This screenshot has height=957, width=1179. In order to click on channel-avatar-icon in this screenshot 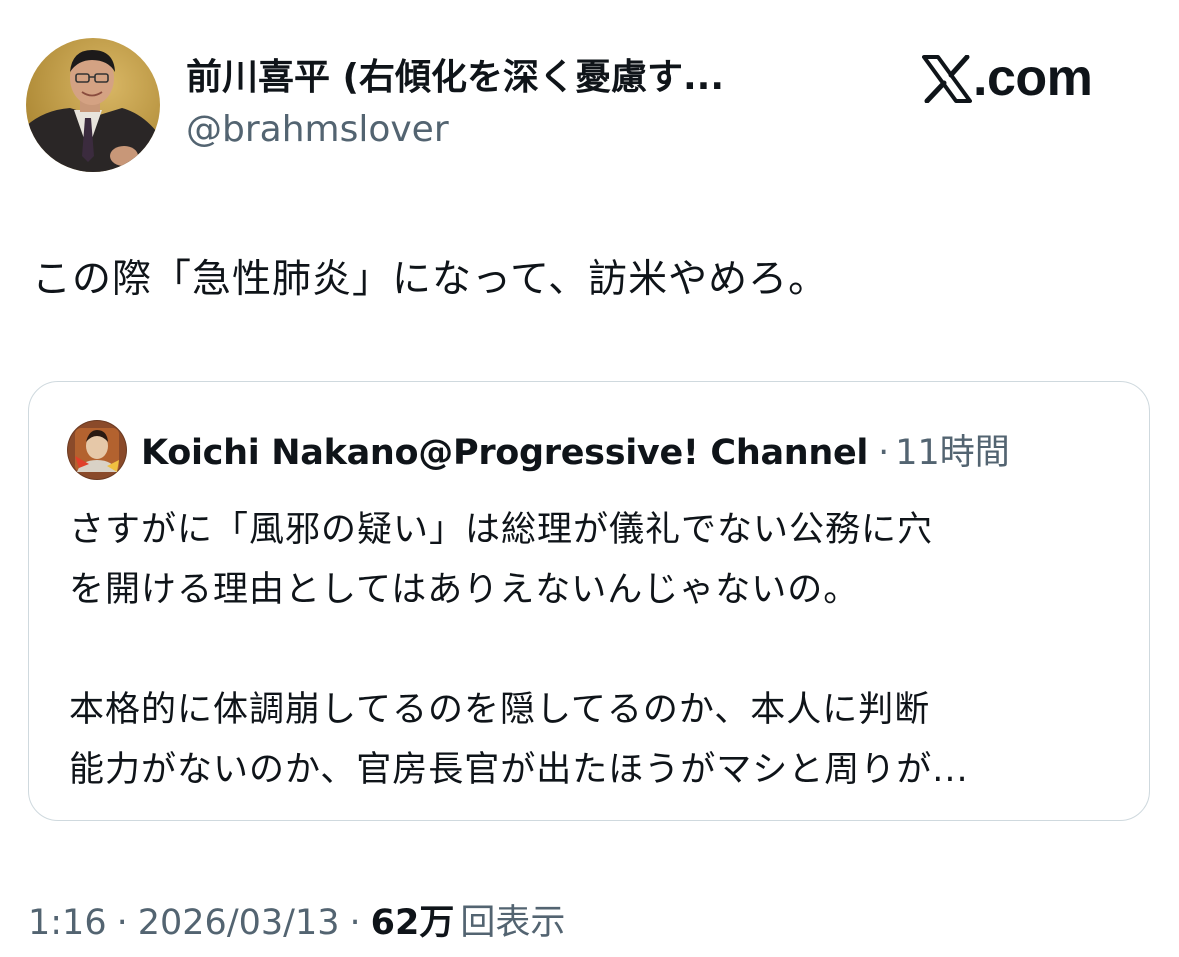, I will do `click(97, 450)`.